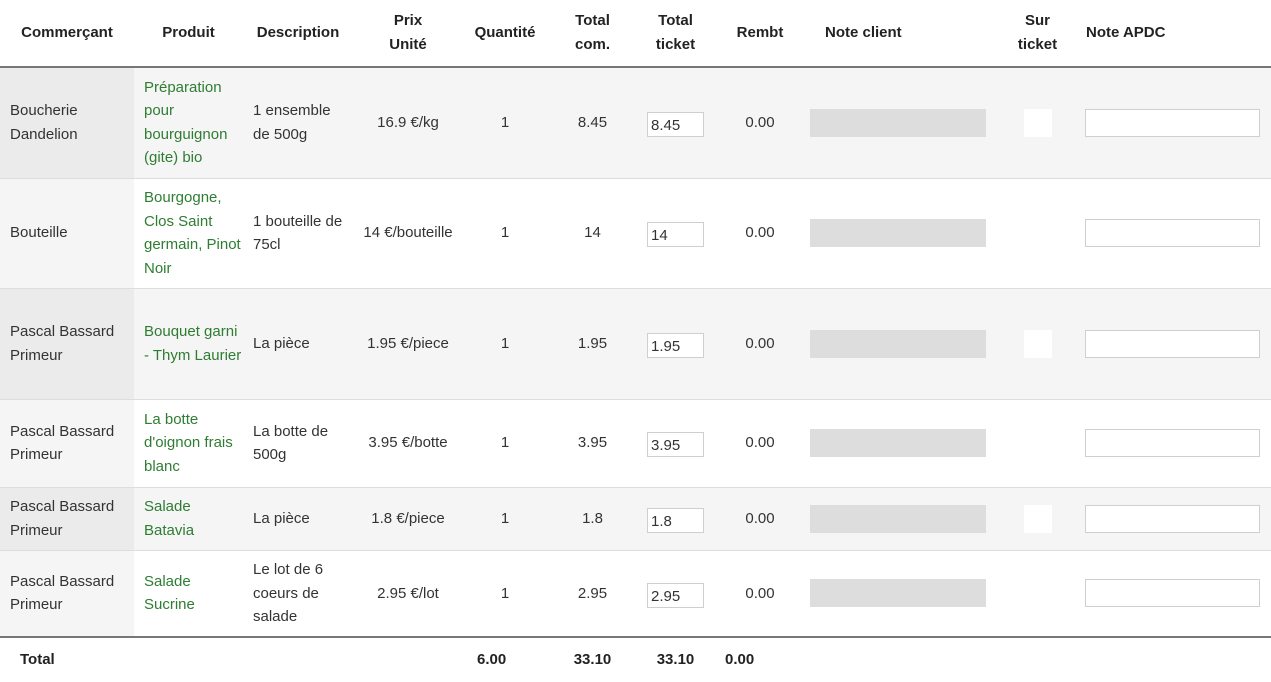 The width and height of the screenshot is (1271, 682). What do you see at coordinates (900, 34) in the screenshot?
I see `col-header-client-note: Note client` at bounding box center [900, 34].